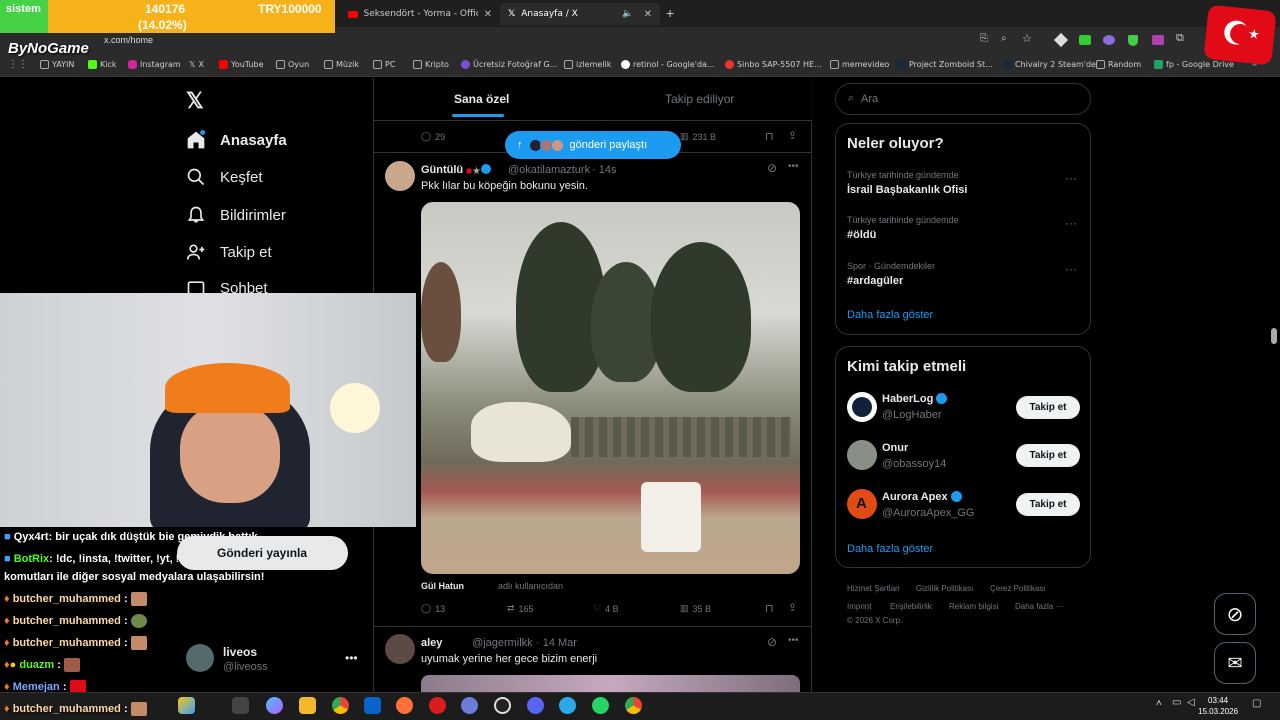 Image resolution: width=1280 pixels, height=720 pixels. What do you see at coordinates (914, 464) in the screenshot?
I see `who-handle: @obassoy14` at bounding box center [914, 464].